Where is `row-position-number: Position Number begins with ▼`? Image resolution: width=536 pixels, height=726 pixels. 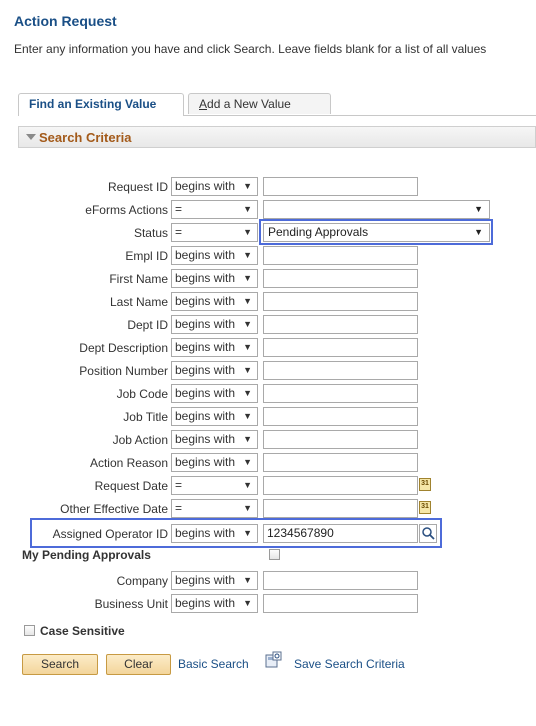 row-position-number: Position Number begins with ▼ is located at coordinates (268, 371).